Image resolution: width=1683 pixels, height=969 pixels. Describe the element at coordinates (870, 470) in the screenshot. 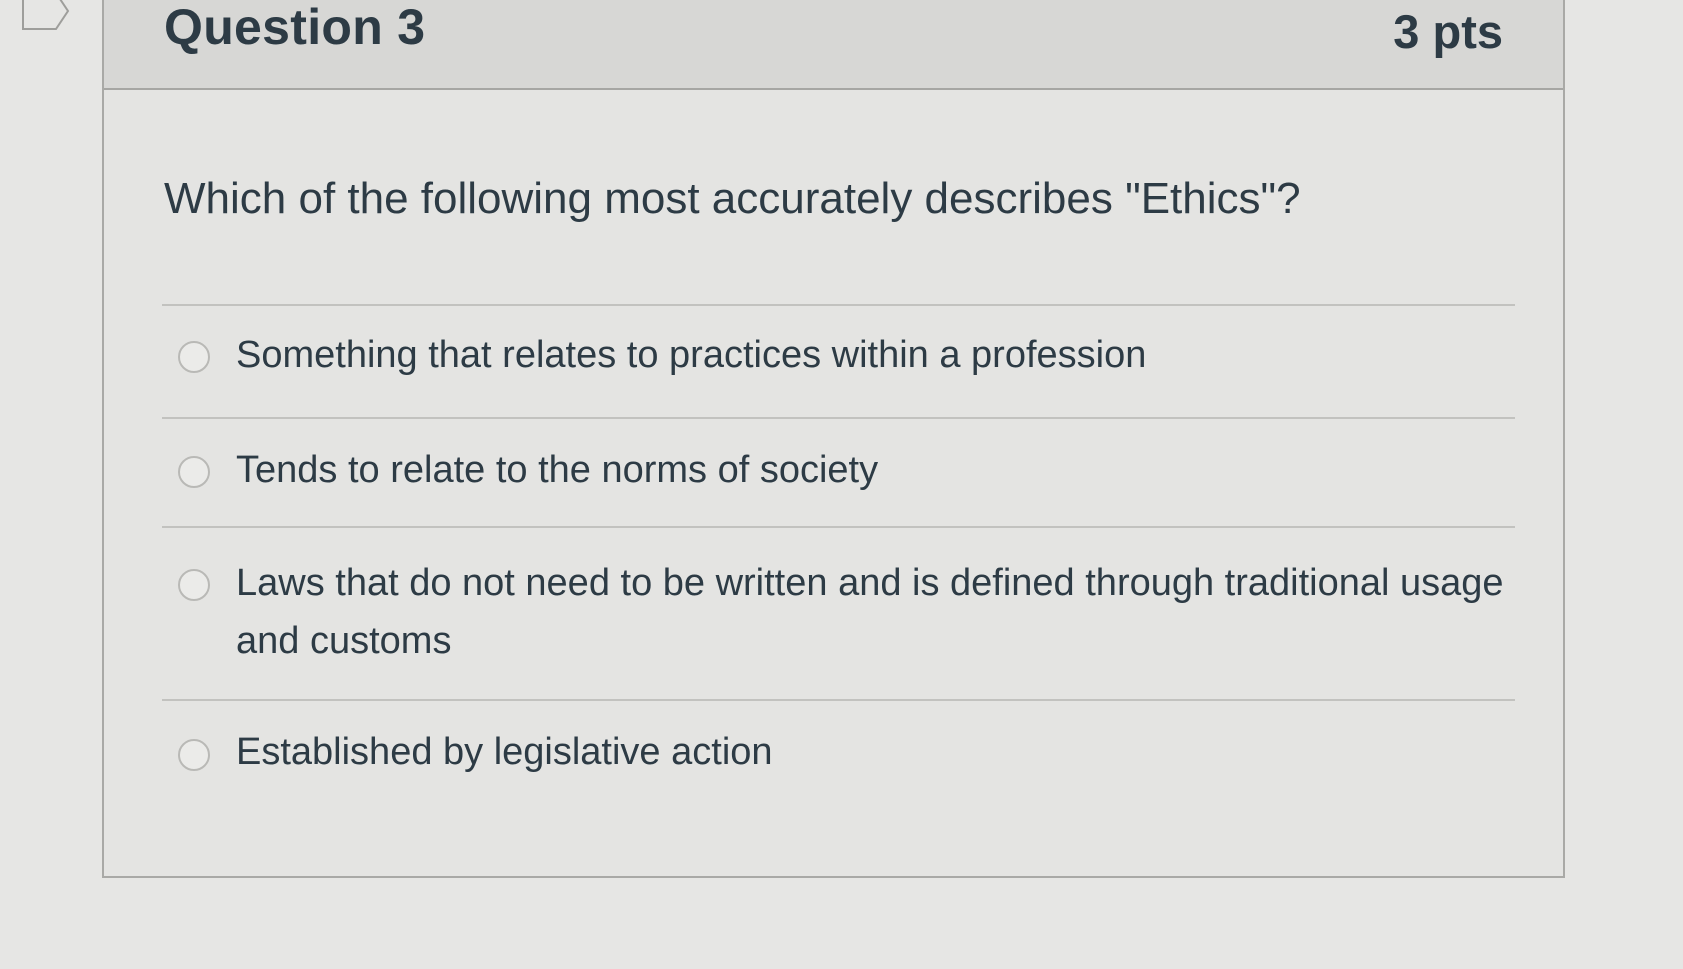

I see `answer-label: Tends to relate to the norms of society` at that location.